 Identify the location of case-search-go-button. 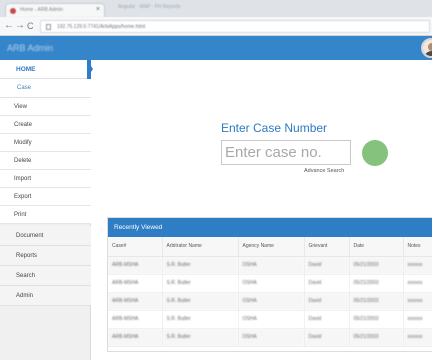
(375, 153).